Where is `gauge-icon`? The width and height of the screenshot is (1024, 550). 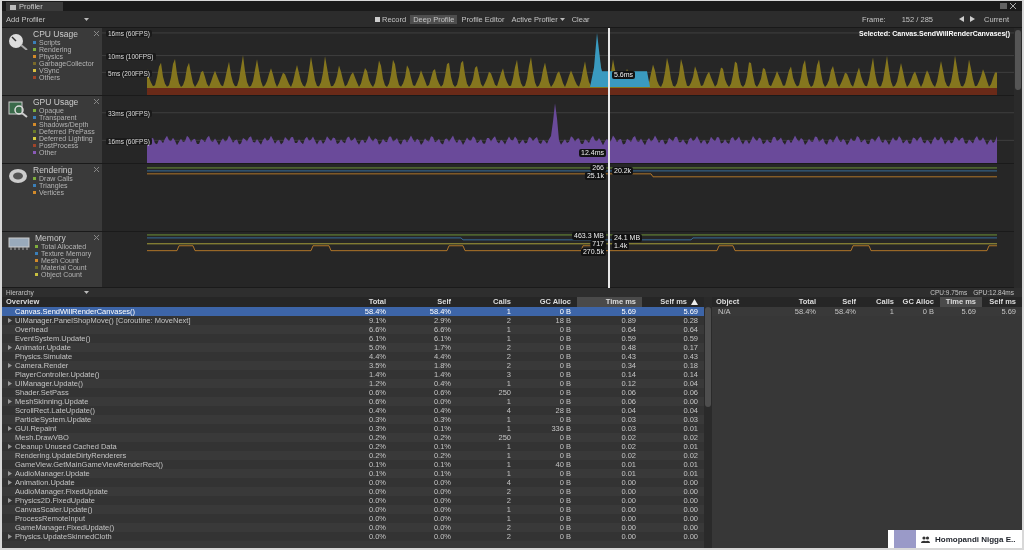 gauge-icon is located at coordinates (18, 41).